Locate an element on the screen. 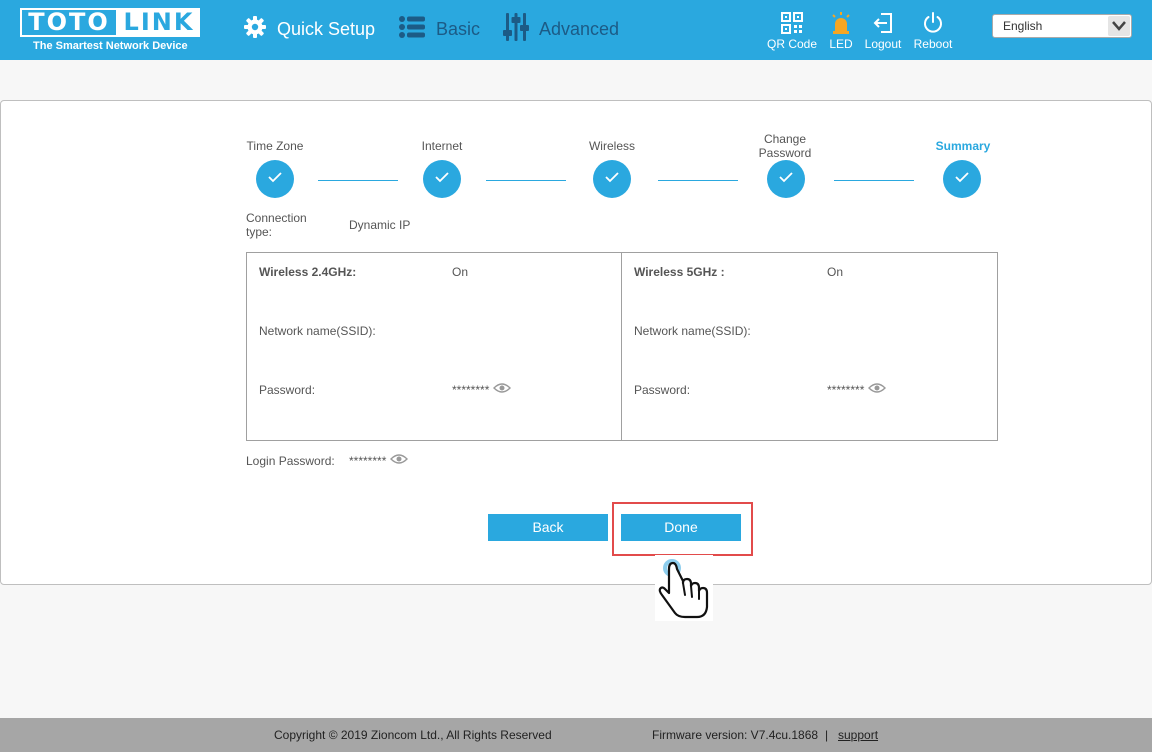  language-select-value: English is located at coordinates (1023, 26).